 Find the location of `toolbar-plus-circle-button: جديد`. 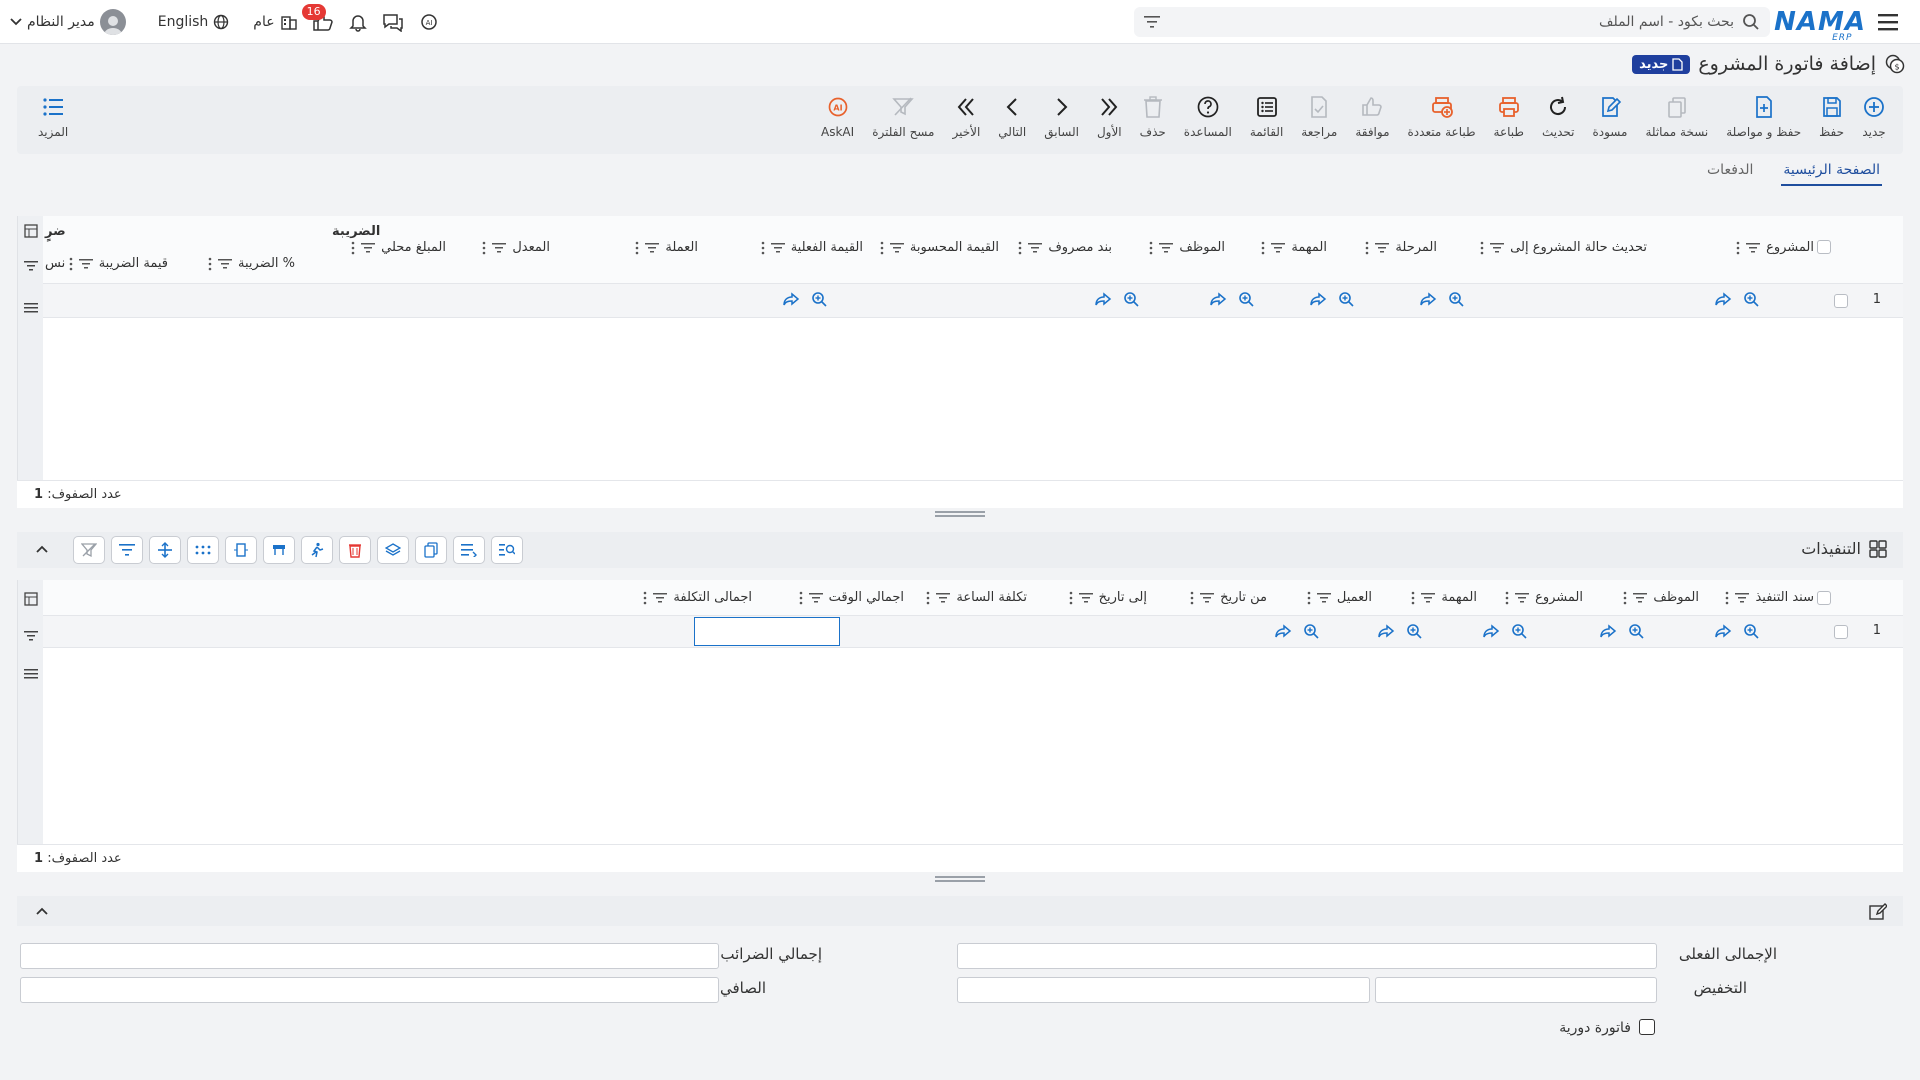

toolbar-plus-circle-button: جديد is located at coordinates (1874, 116).